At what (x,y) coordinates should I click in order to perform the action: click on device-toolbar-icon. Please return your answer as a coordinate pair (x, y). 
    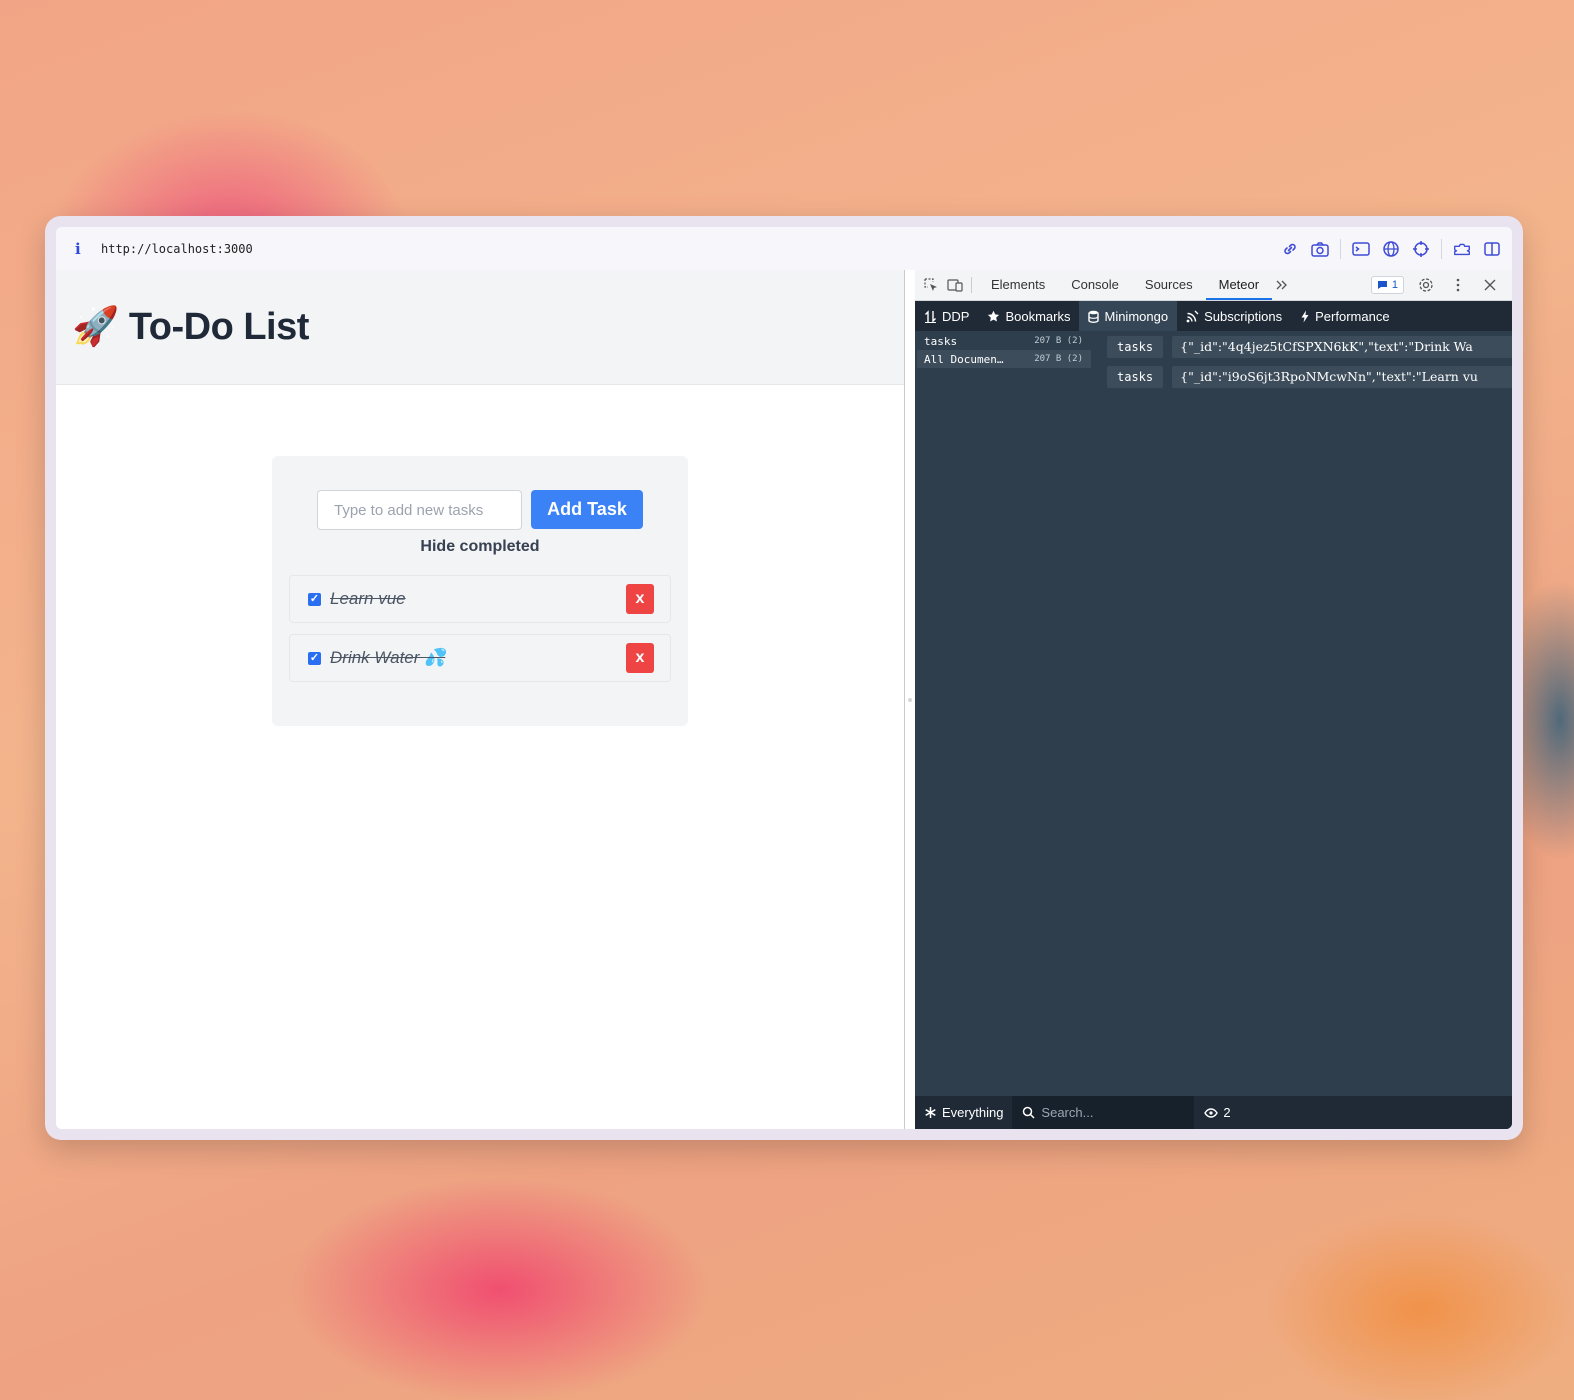
    Looking at the image, I should click on (955, 285).